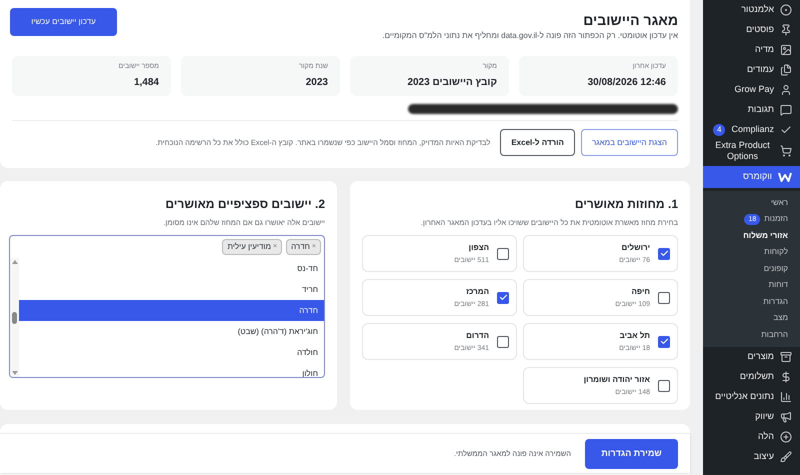 The image size is (800, 475). What do you see at coordinates (776, 268) in the screenshot?
I see `submenu-item: קופונים` at bounding box center [776, 268].